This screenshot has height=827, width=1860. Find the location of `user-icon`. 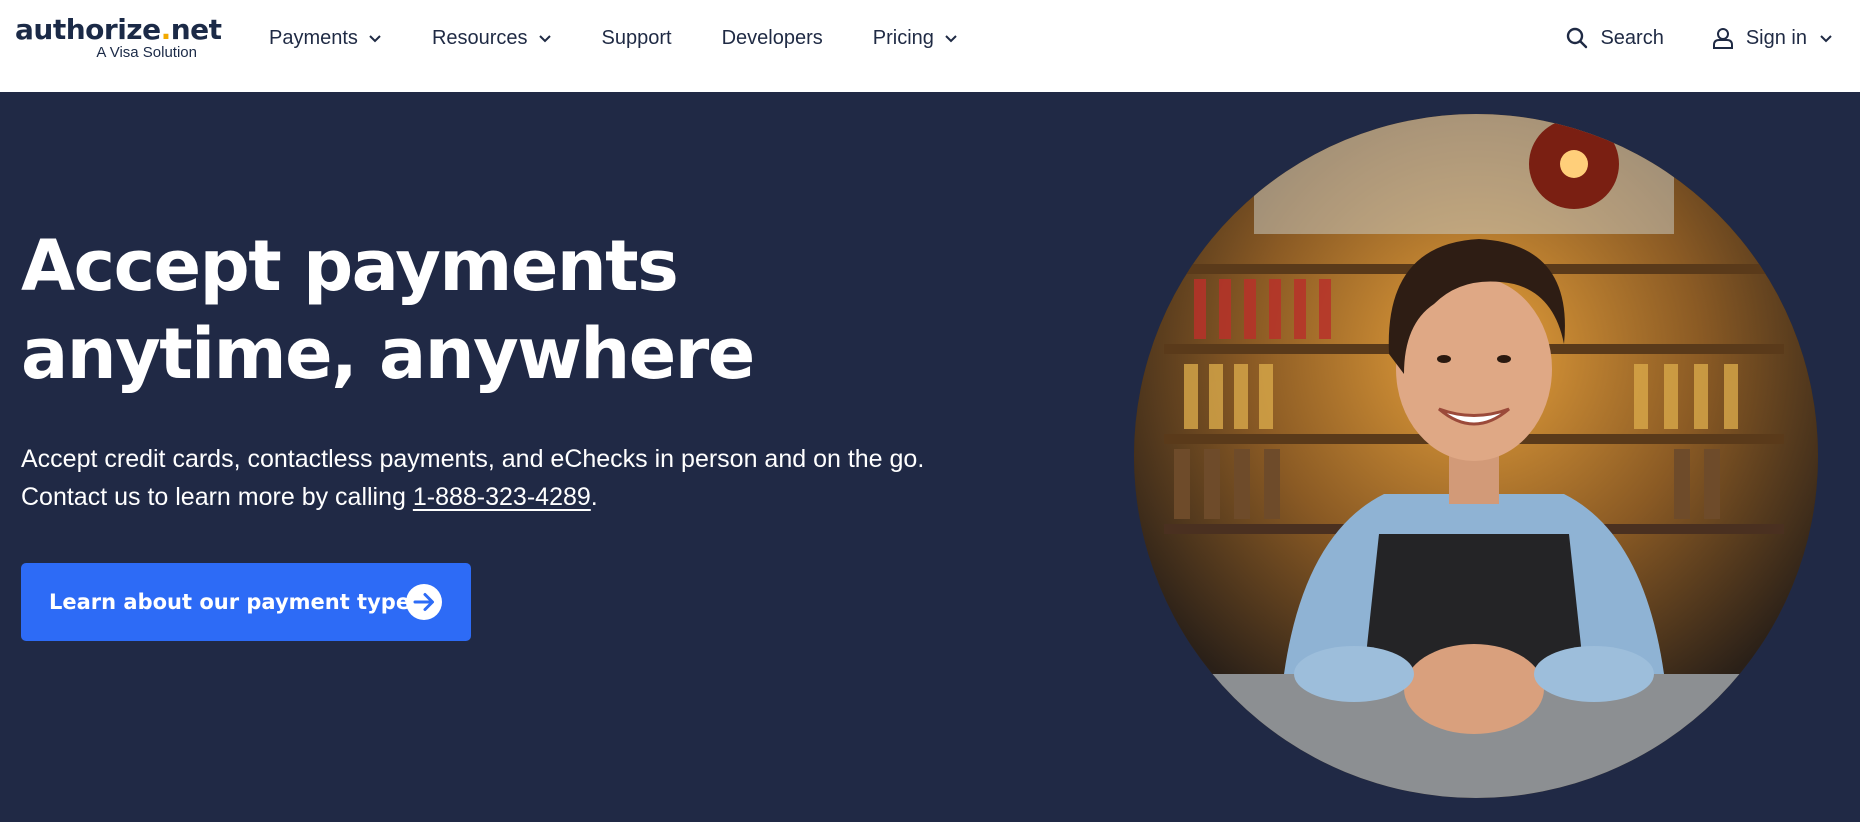

user-icon is located at coordinates (1722, 38).